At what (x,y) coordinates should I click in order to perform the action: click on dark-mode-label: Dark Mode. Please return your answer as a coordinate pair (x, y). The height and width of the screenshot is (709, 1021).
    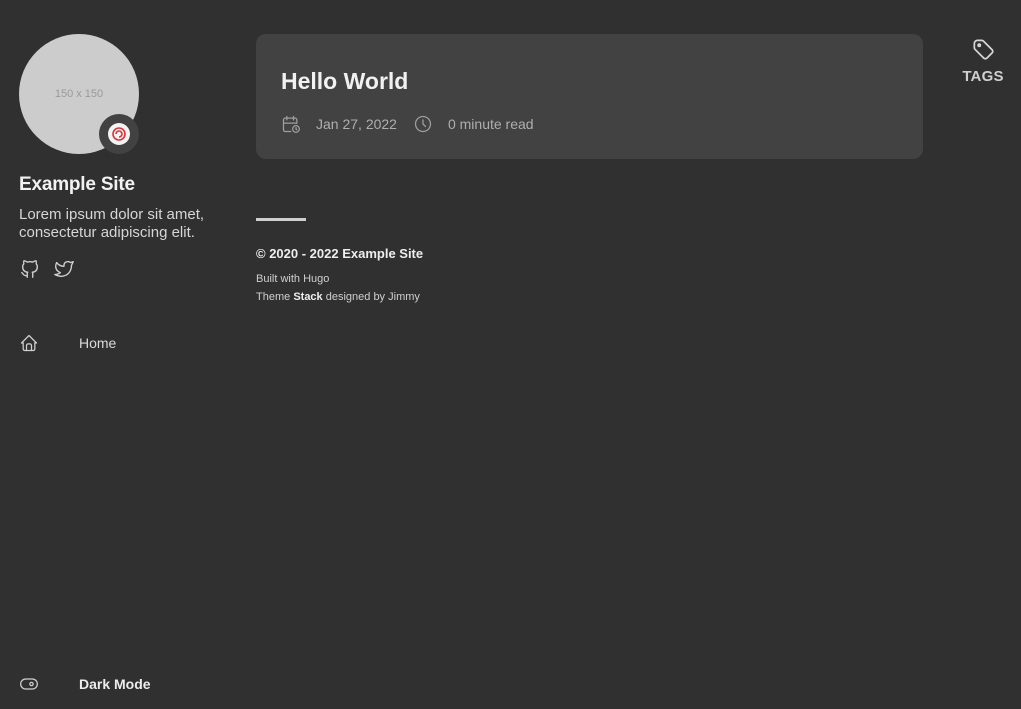
    Looking at the image, I should click on (115, 684).